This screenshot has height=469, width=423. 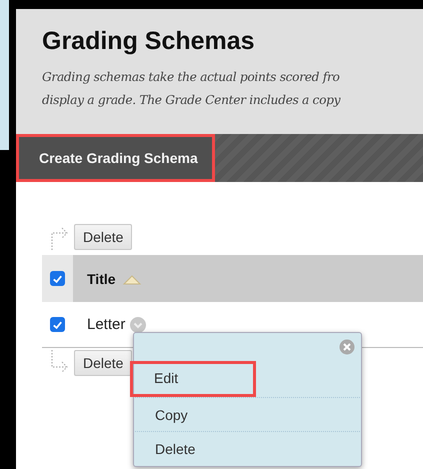 What do you see at coordinates (115, 158) in the screenshot?
I see `create-button: Create Grading Schema` at bounding box center [115, 158].